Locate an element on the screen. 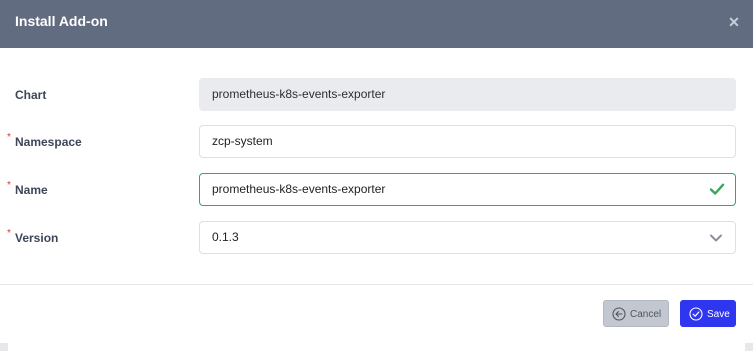  name-field: prometheus-k8s-events-exporter is located at coordinates (467, 189).